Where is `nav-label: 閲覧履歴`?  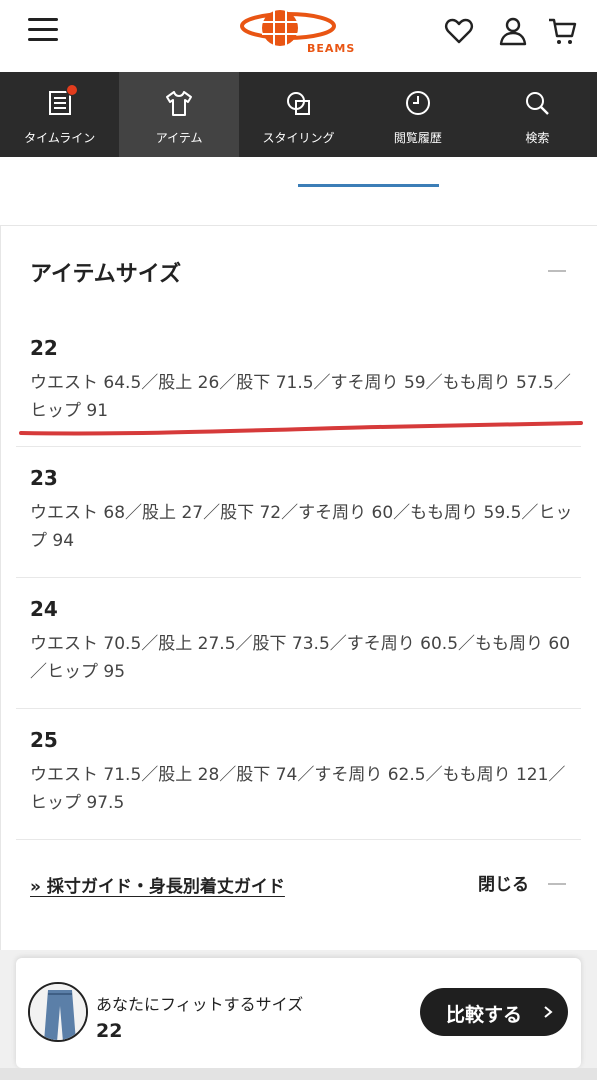 nav-label: 閲覧履歴 is located at coordinates (417, 138).